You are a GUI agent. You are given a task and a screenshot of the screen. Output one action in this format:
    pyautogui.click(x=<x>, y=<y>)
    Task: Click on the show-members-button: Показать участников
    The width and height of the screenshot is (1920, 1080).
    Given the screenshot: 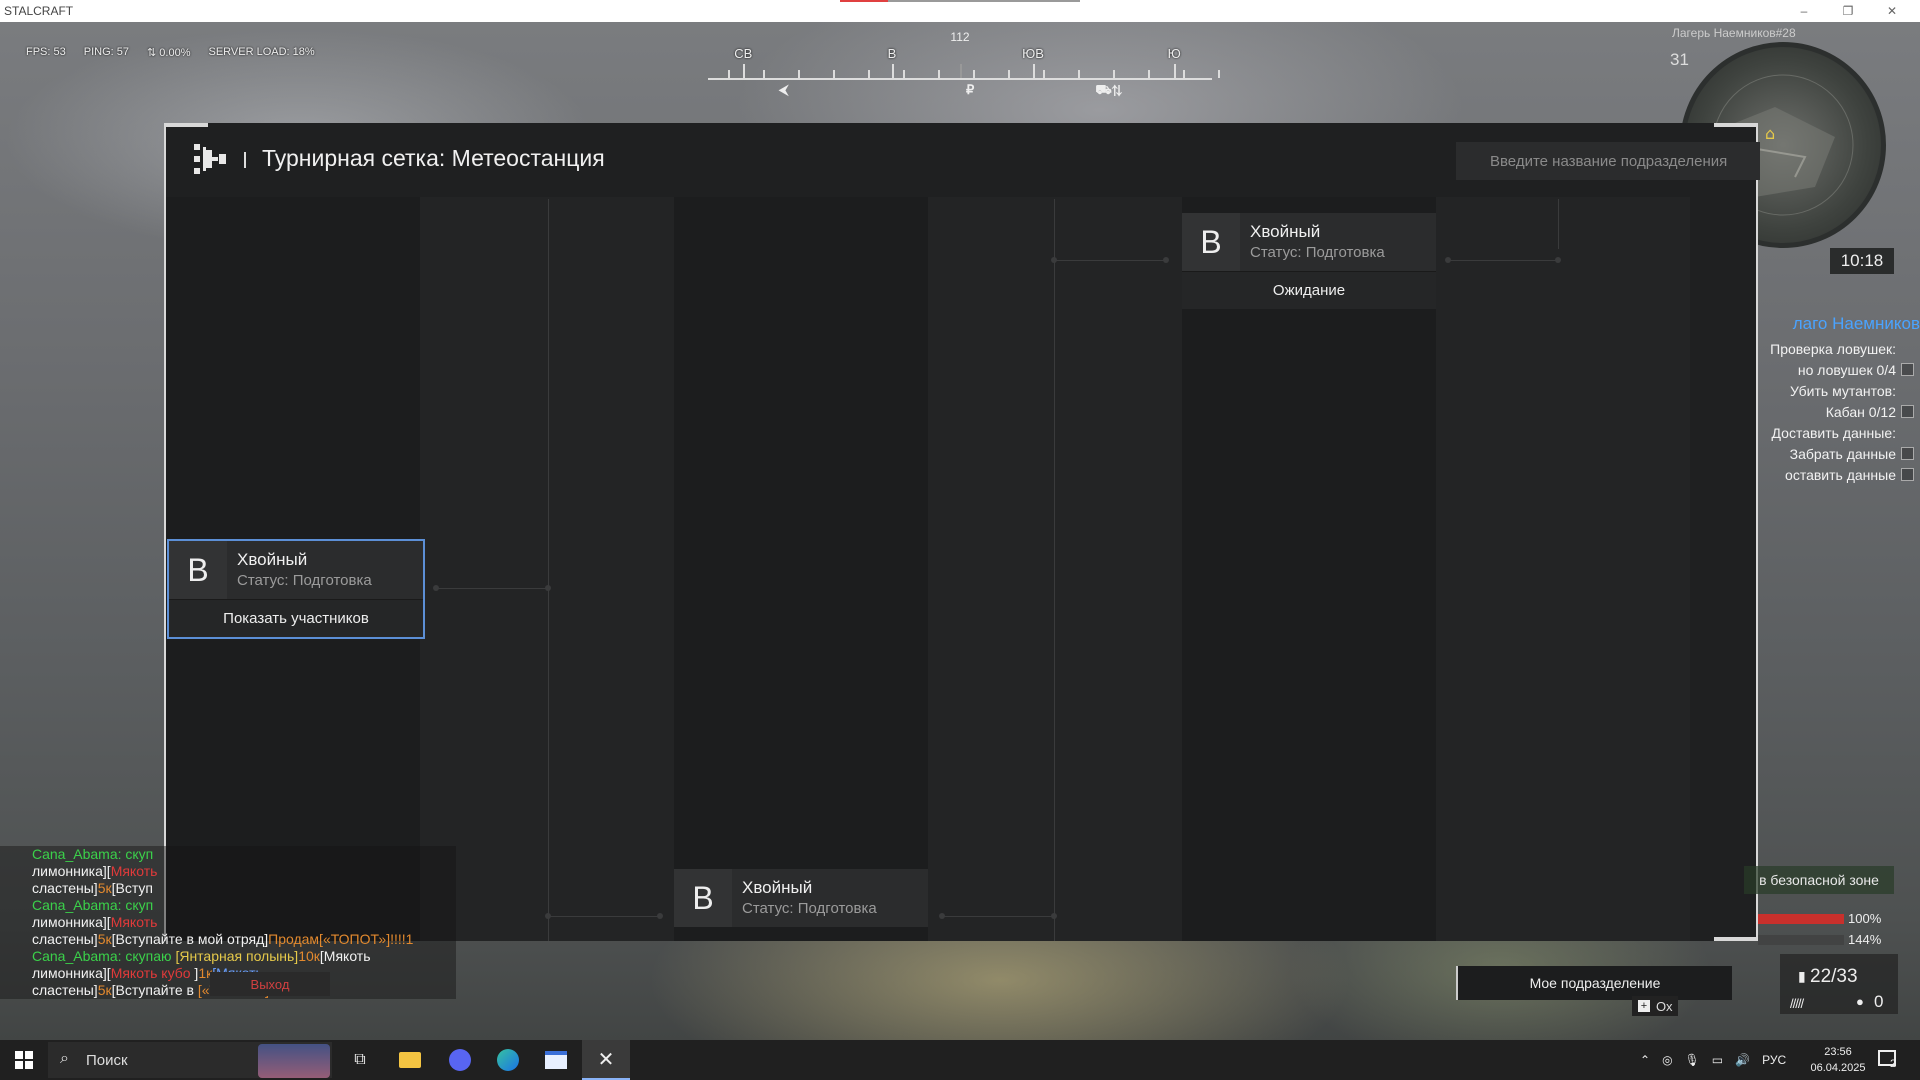 What is the action you would take?
    pyautogui.click(x=296, y=618)
    